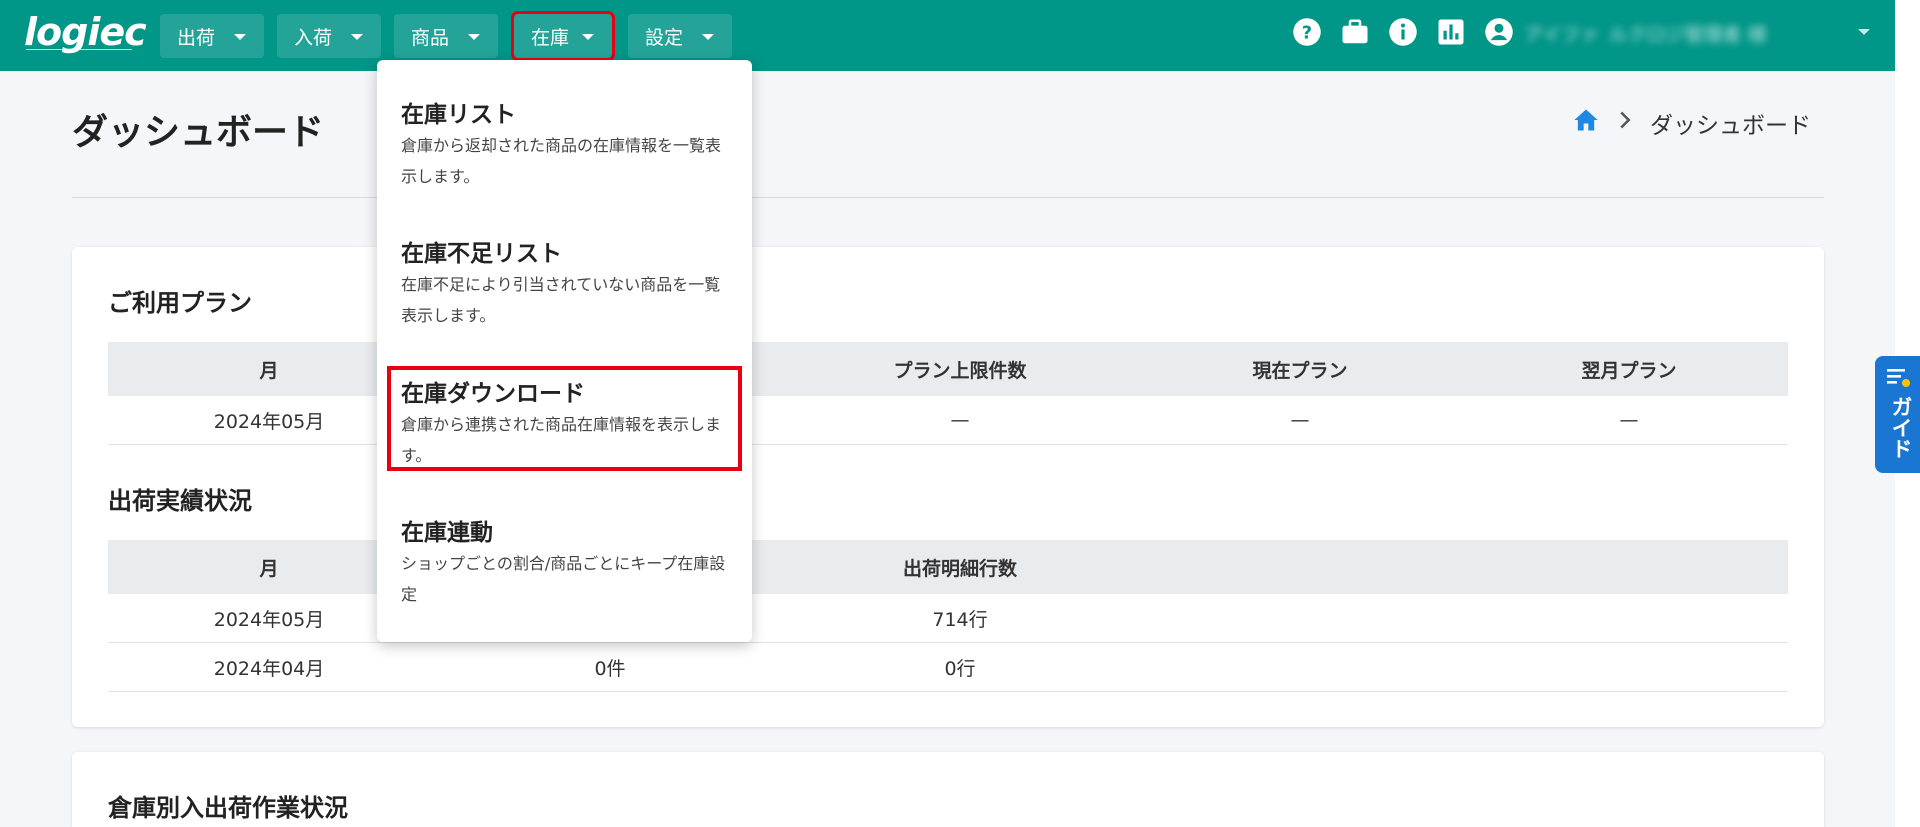 The image size is (1920, 827). Describe the element at coordinates (1355, 32) in the screenshot. I see `briefcase-icon` at that location.